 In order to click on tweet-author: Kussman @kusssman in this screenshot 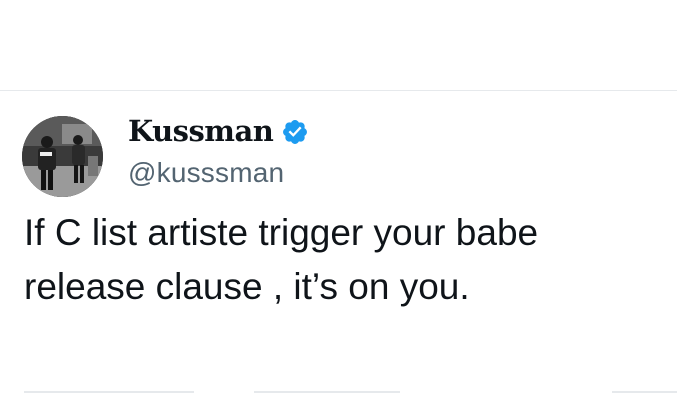, I will do `click(218, 151)`.